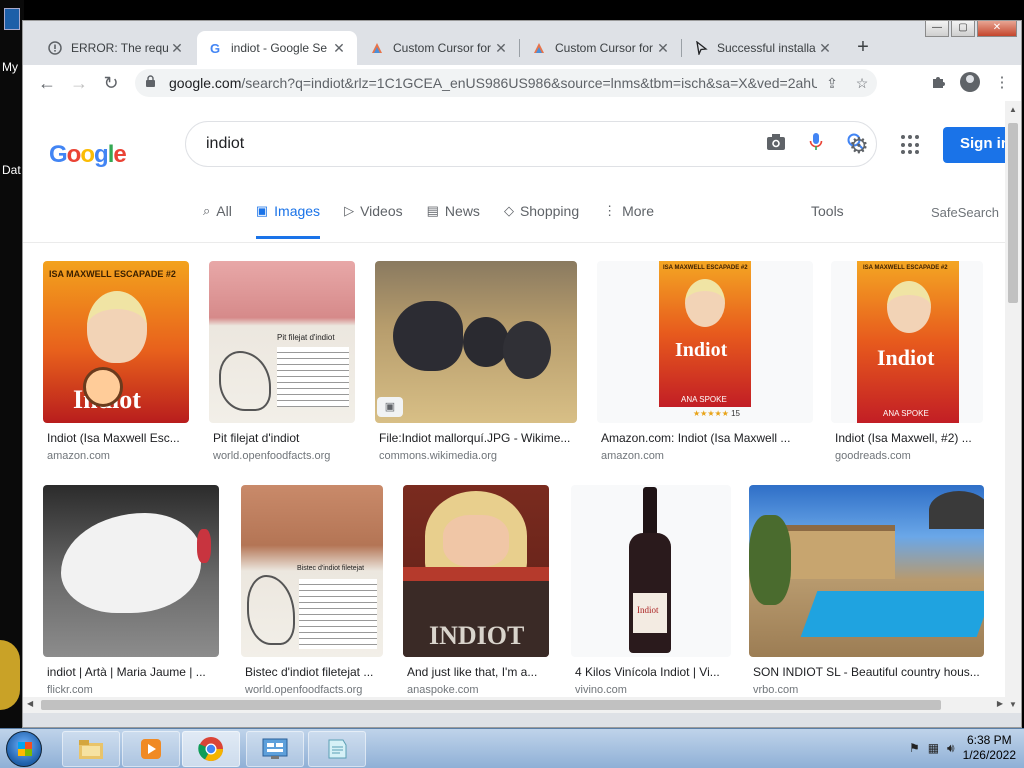 The image size is (1024, 768). What do you see at coordinates (1002, 82) in the screenshot?
I see `menu-kebab-icon: ⋮` at bounding box center [1002, 82].